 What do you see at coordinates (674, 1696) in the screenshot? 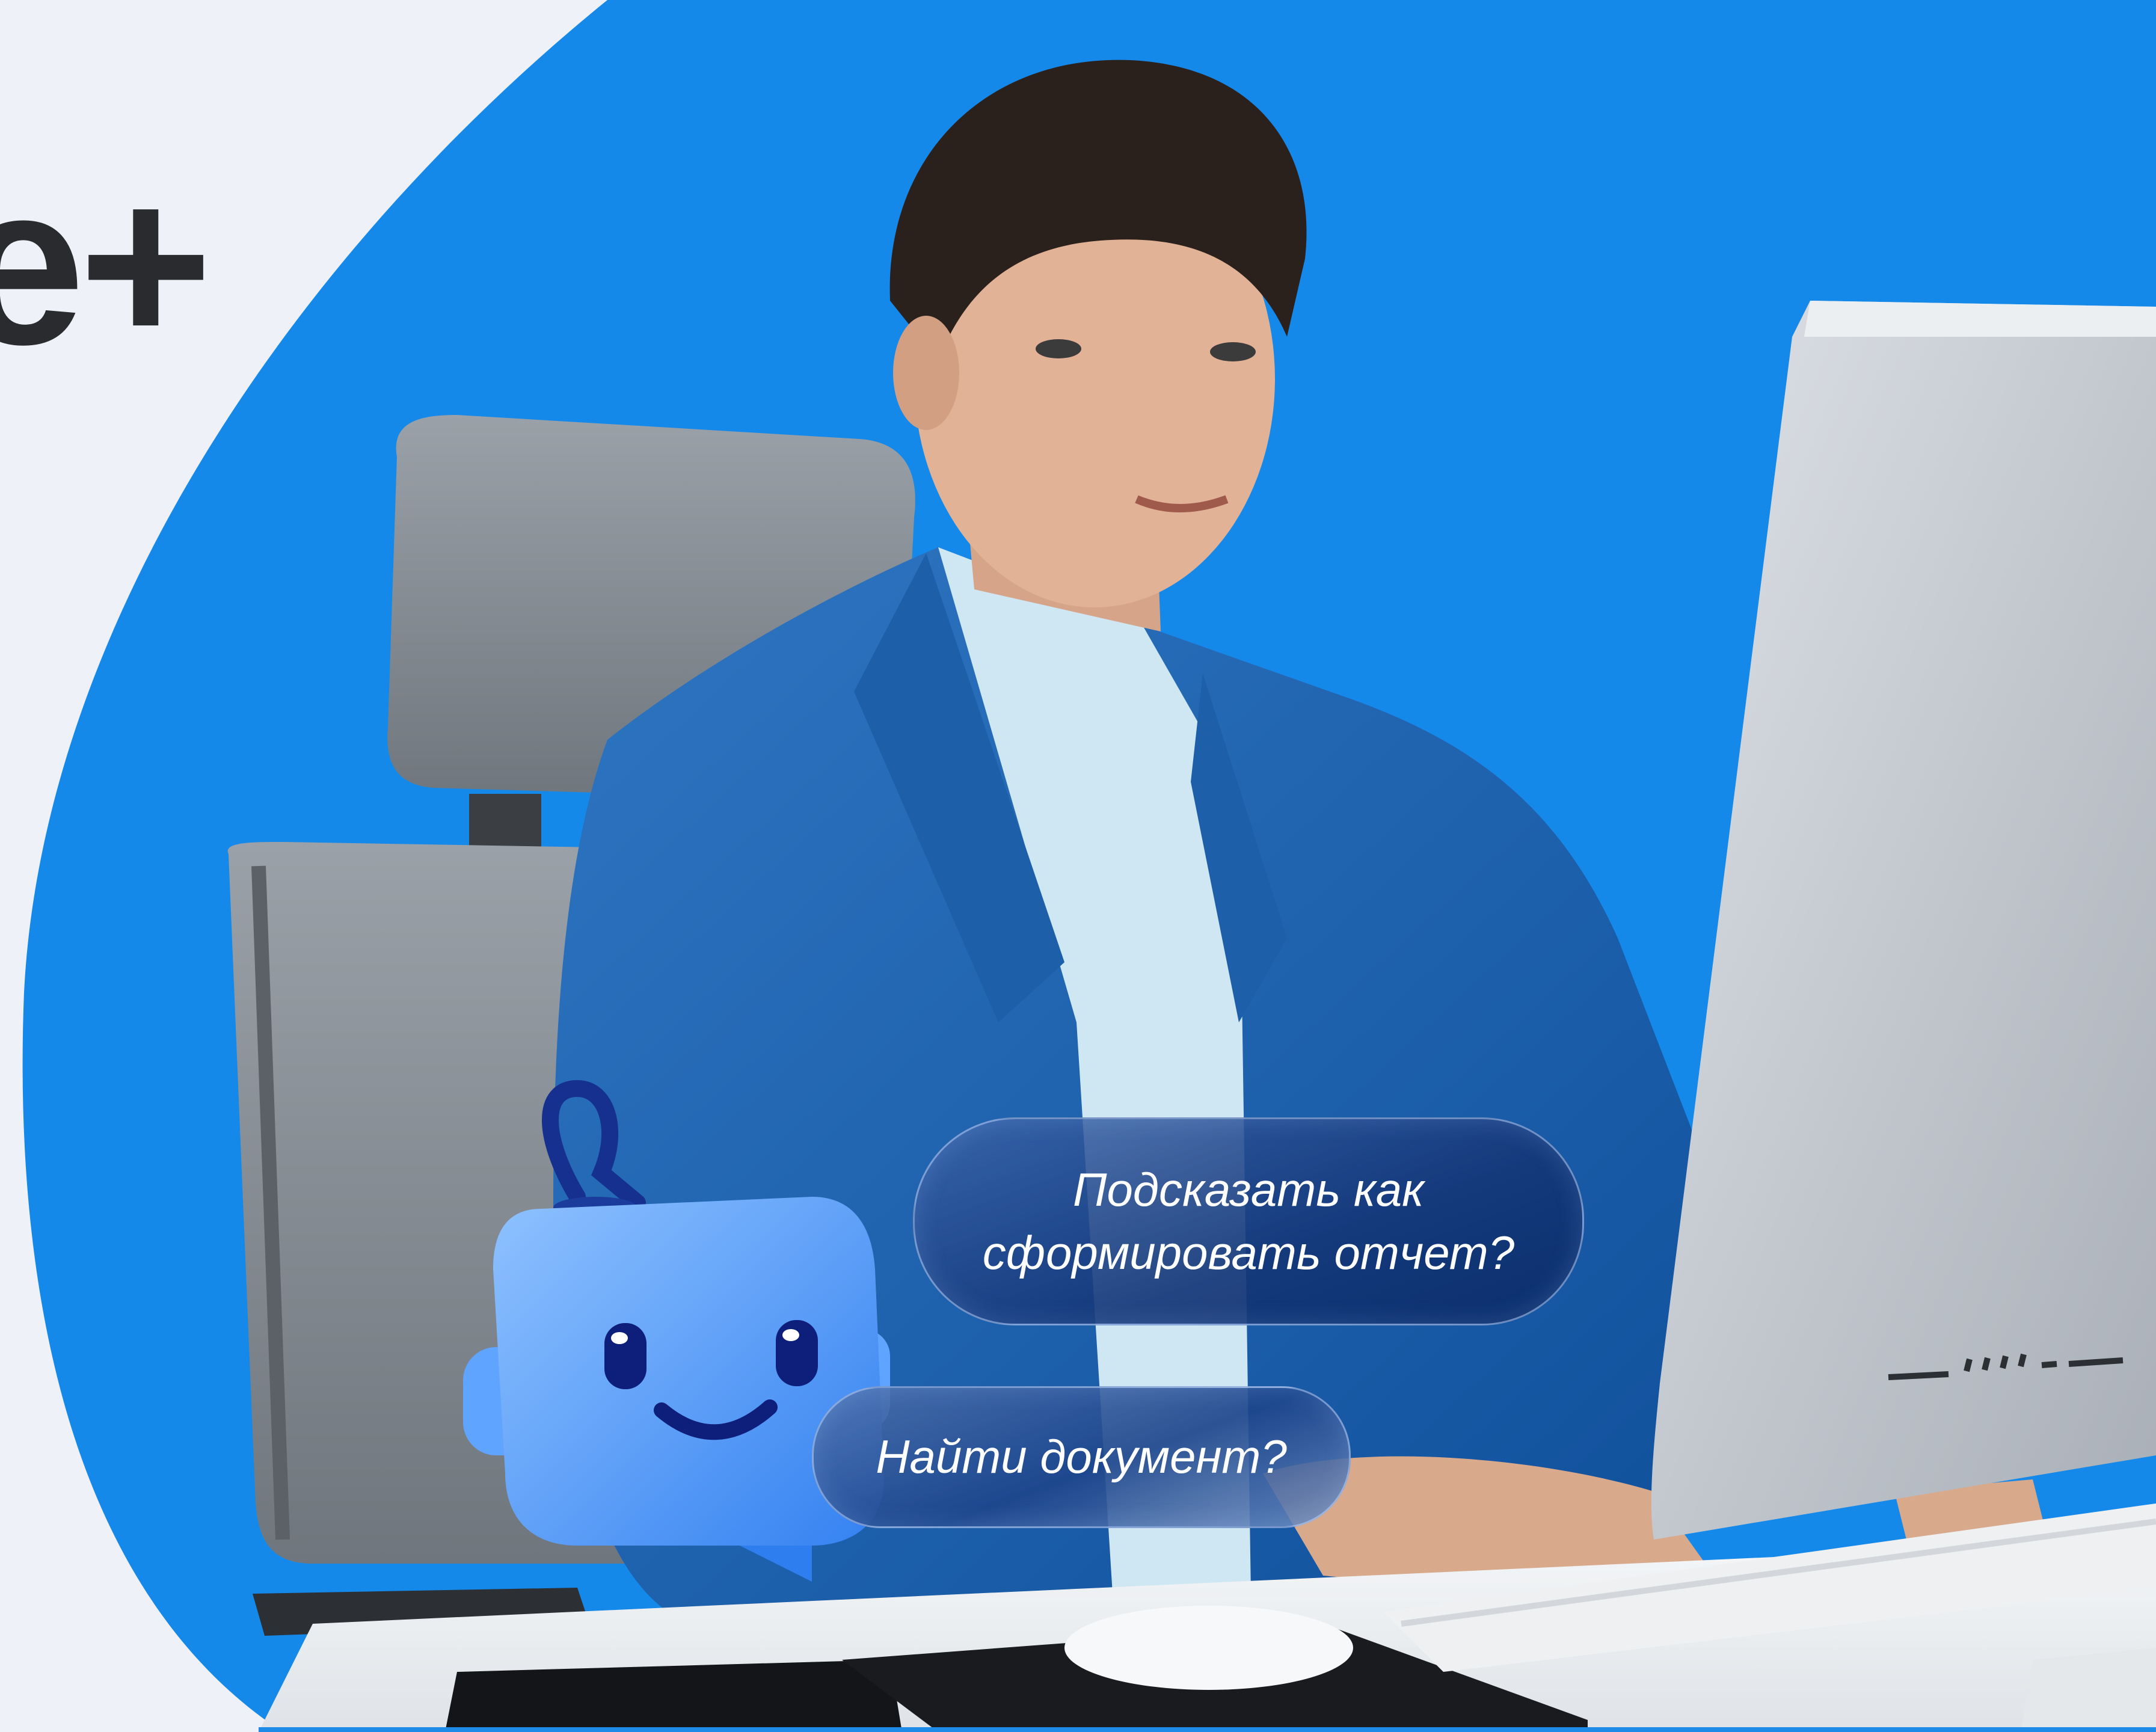
I see `phone` at bounding box center [674, 1696].